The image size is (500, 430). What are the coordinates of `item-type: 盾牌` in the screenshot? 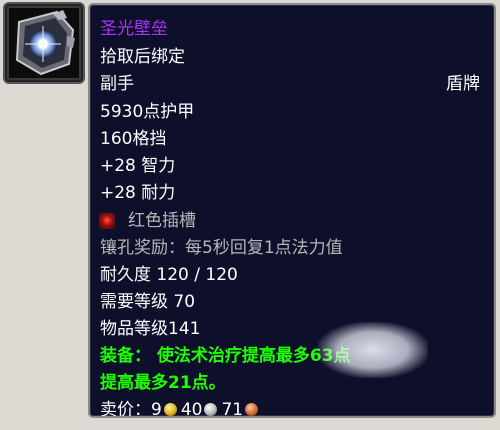 It's located at (463, 84).